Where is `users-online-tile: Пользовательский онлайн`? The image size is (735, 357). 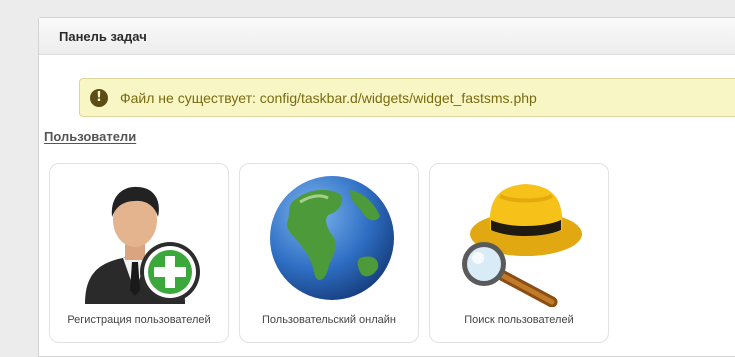
users-online-tile: Пользовательский онлайн is located at coordinates (329, 253).